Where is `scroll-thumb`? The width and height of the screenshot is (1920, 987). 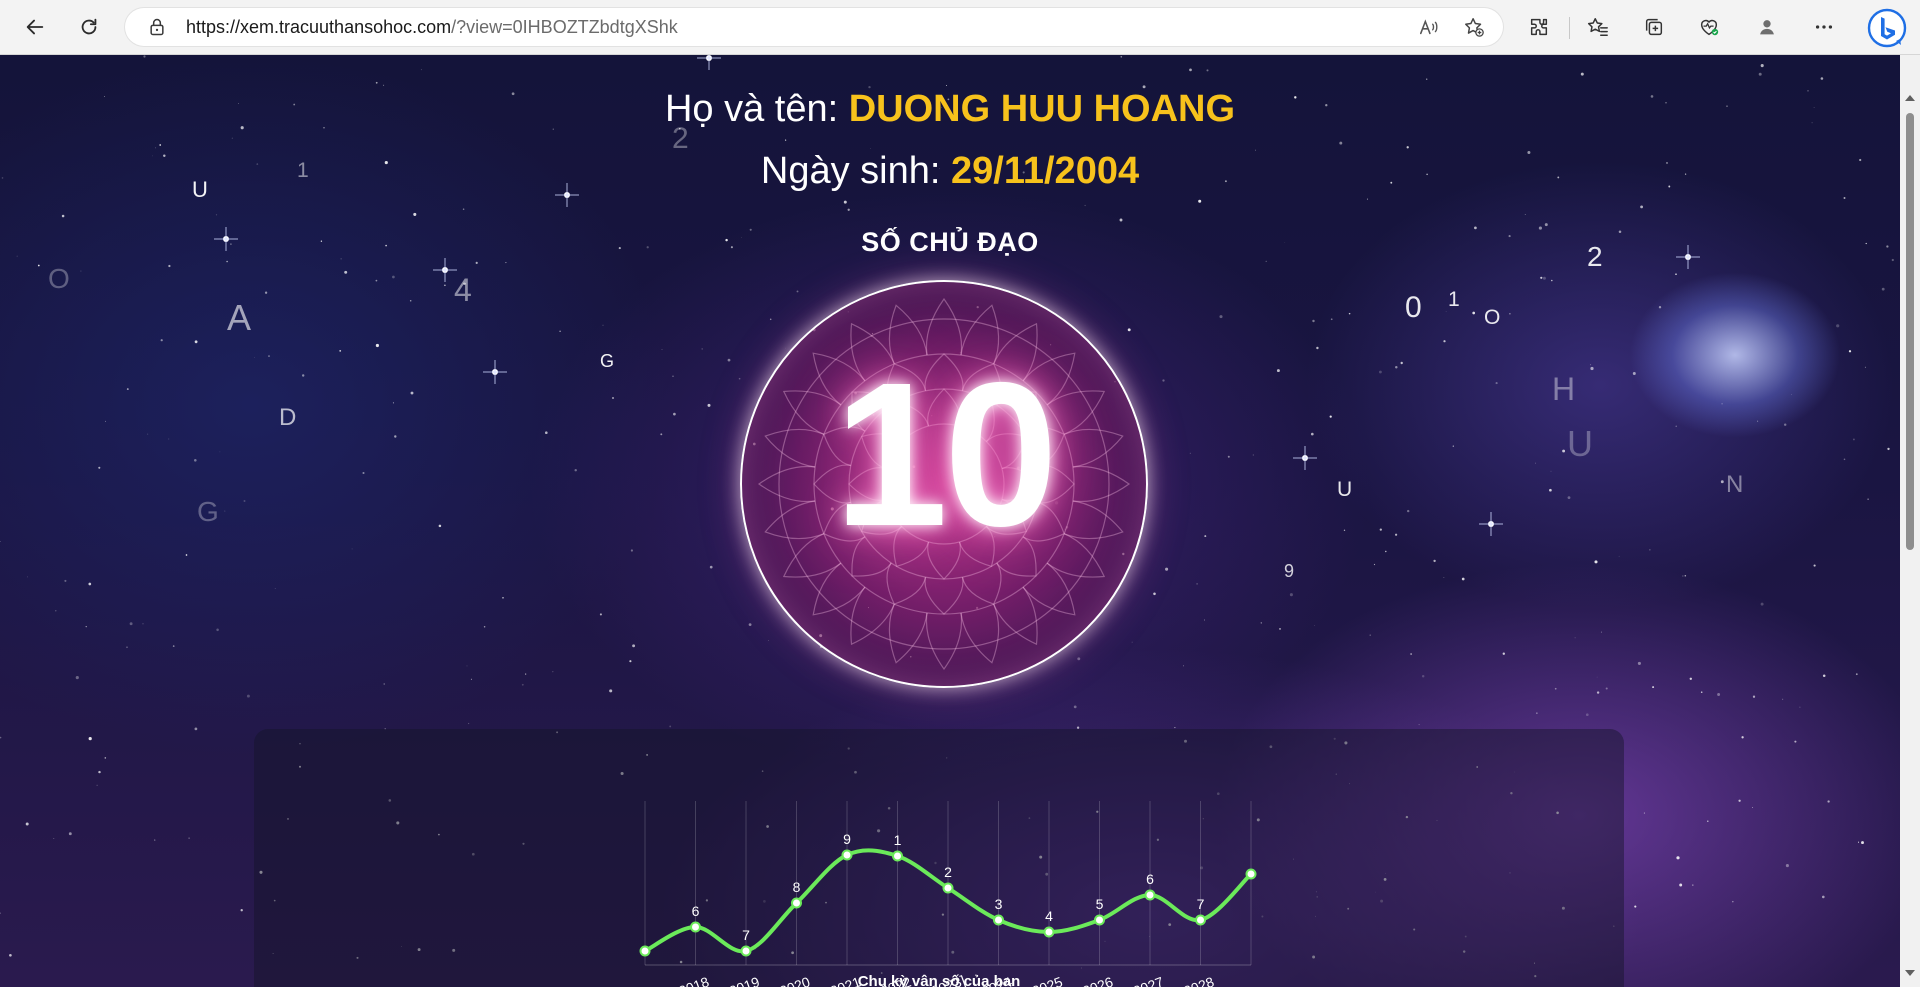 scroll-thumb is located at coordinates (1910, 331).